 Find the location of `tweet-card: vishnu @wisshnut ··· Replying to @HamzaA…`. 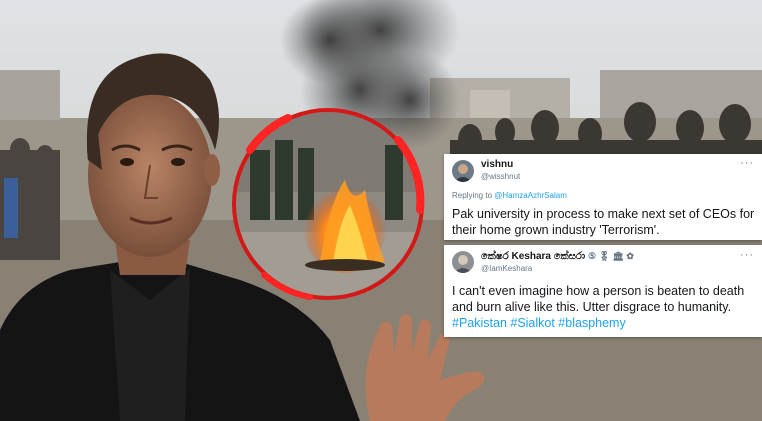

tweet-card: vishnu @wisshnut ··· Replying to @HamzaA… is located at coordinates (603, 197).